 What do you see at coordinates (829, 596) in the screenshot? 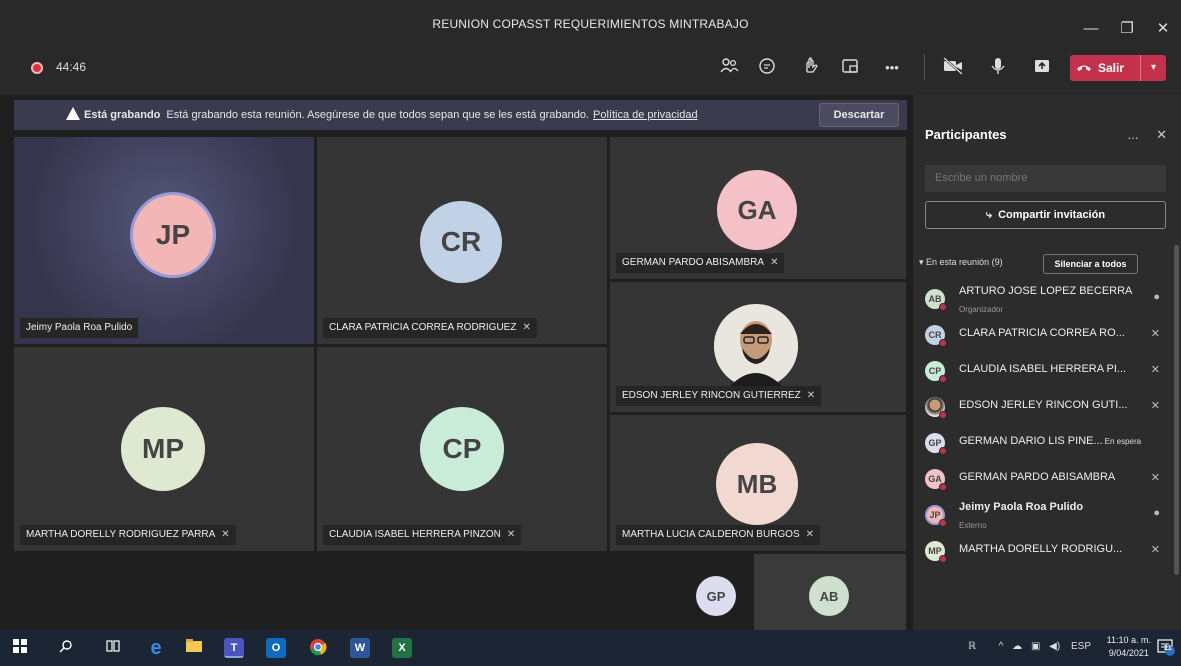
I see `avatar: AB` at bounding box center [829, 596].